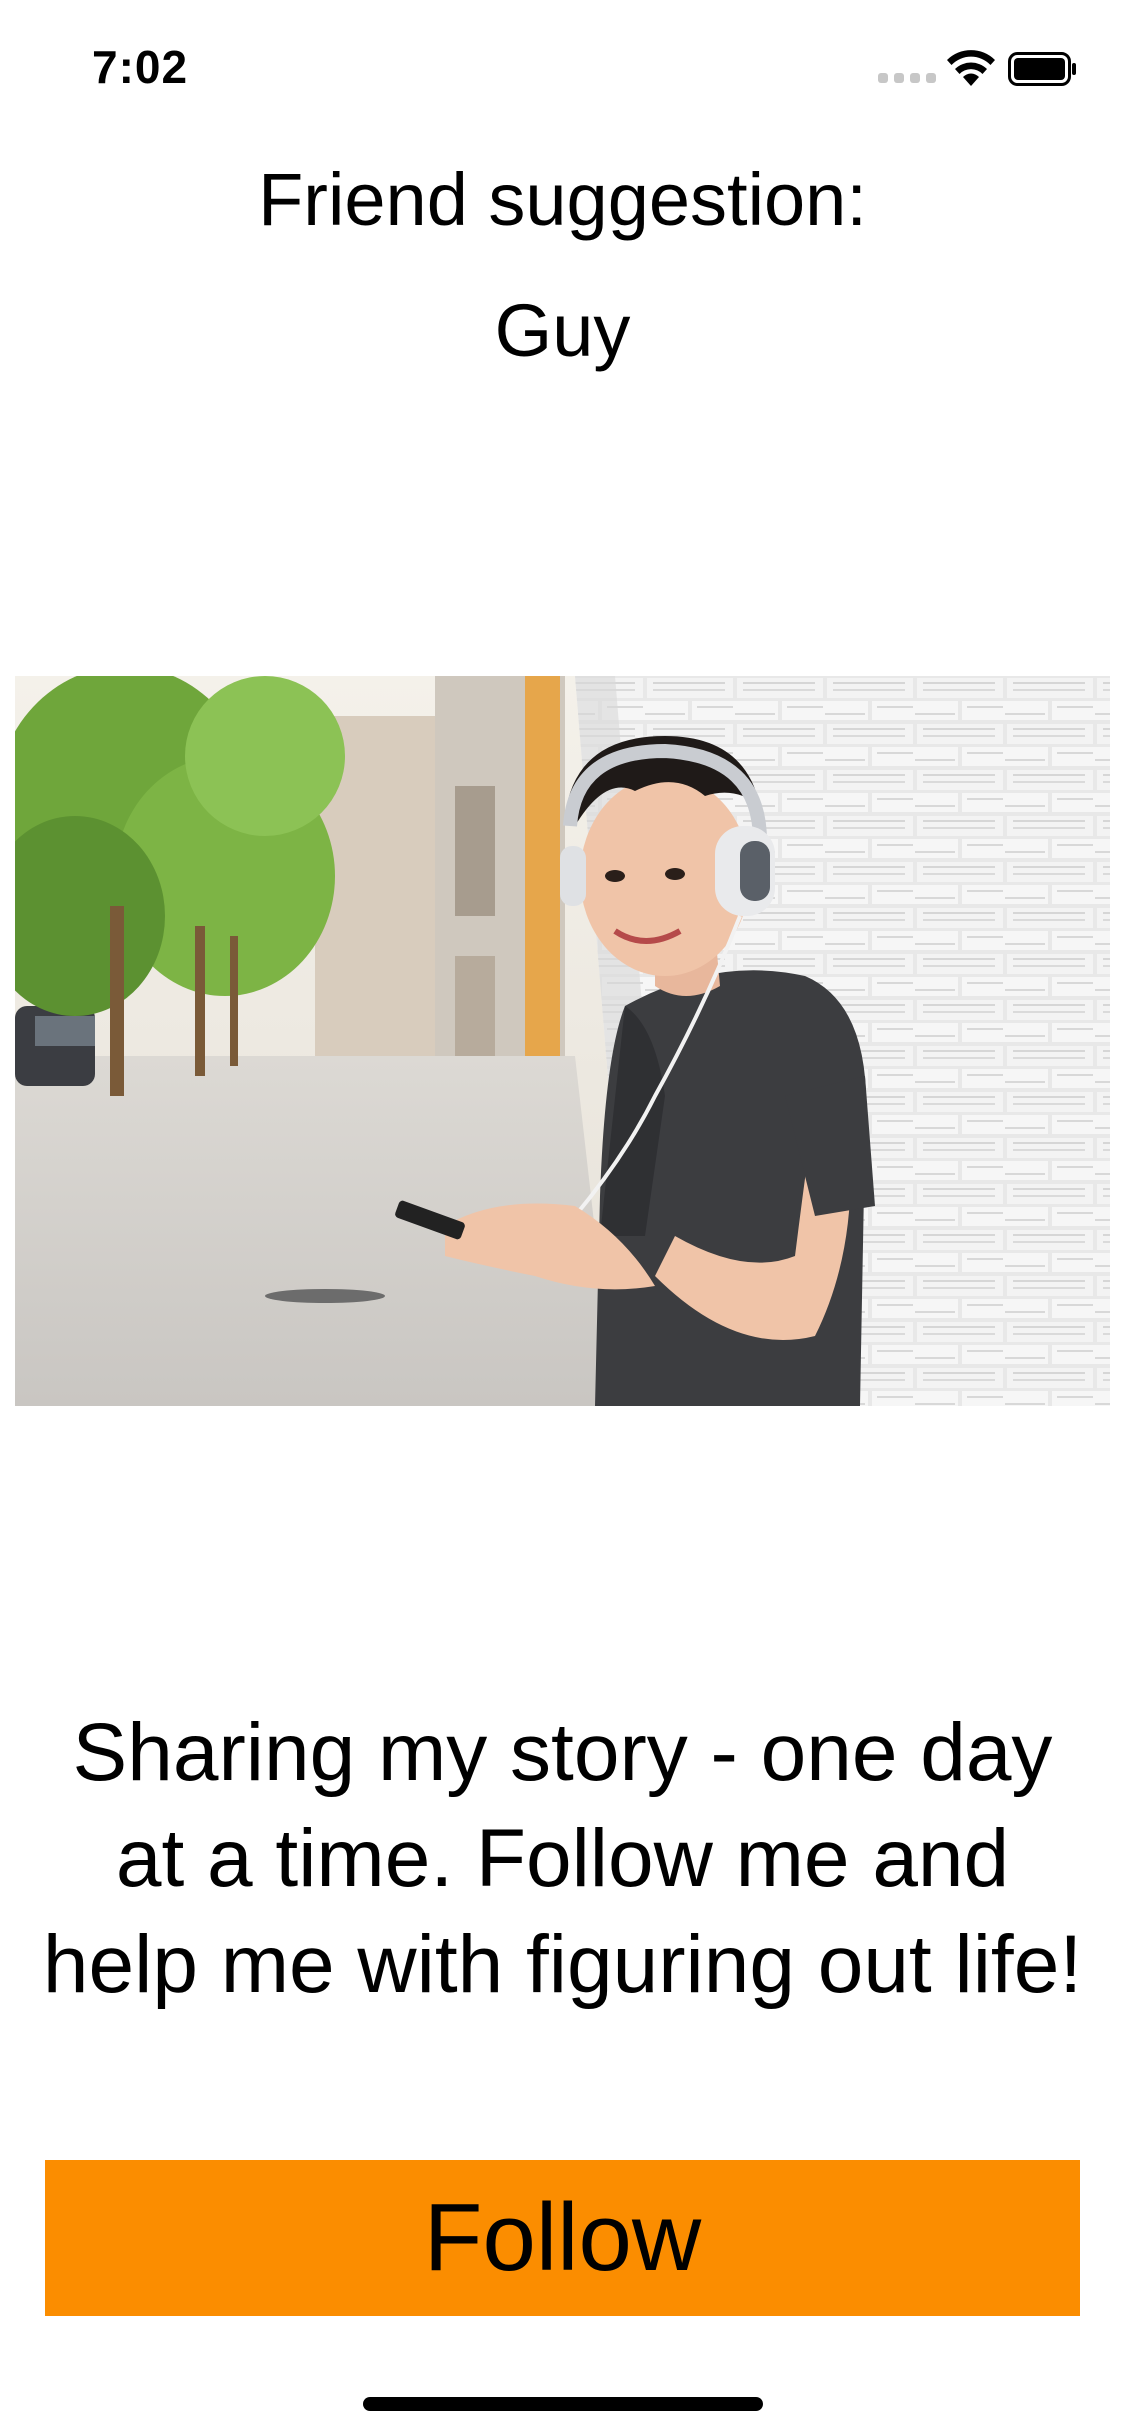 The width and height of the screenshot is (1125, 2436). I want to click on battery-icon, so click(1042, 69).